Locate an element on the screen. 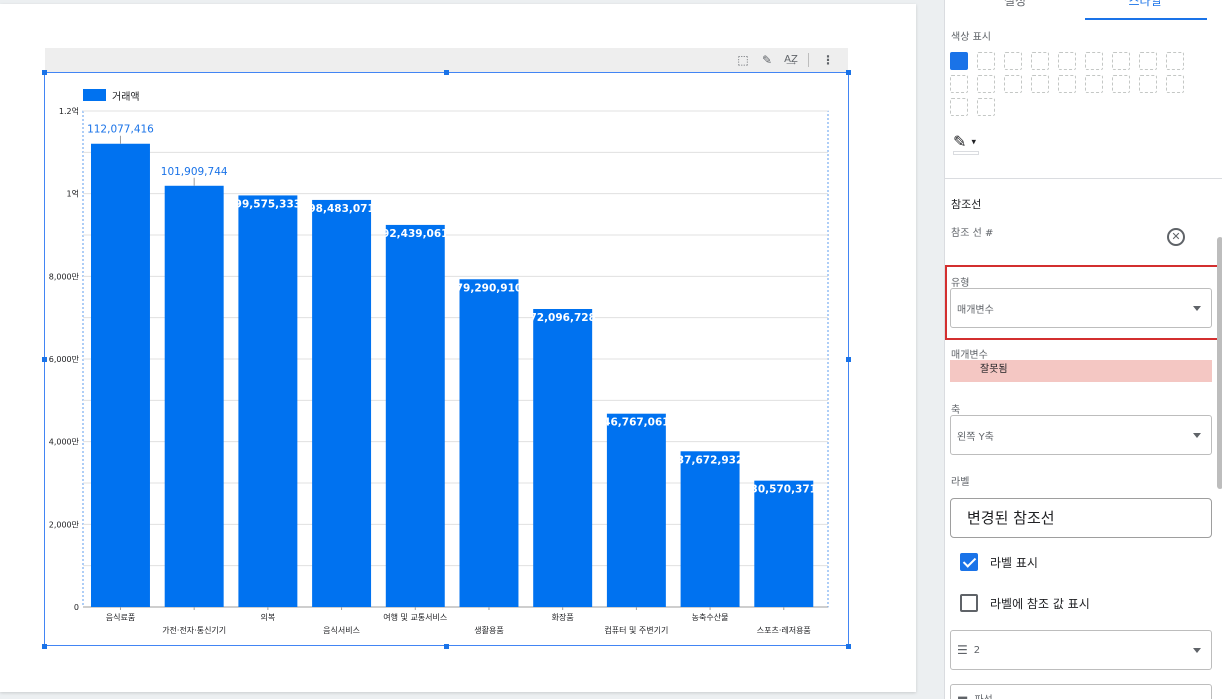  section-divider is located at coordinates (1083, 178).